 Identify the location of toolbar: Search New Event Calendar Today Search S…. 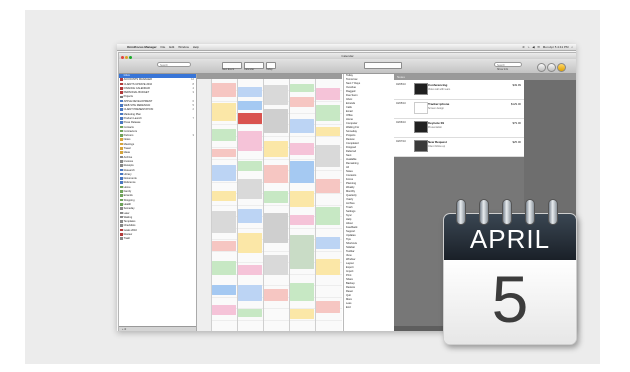
(347, 66).